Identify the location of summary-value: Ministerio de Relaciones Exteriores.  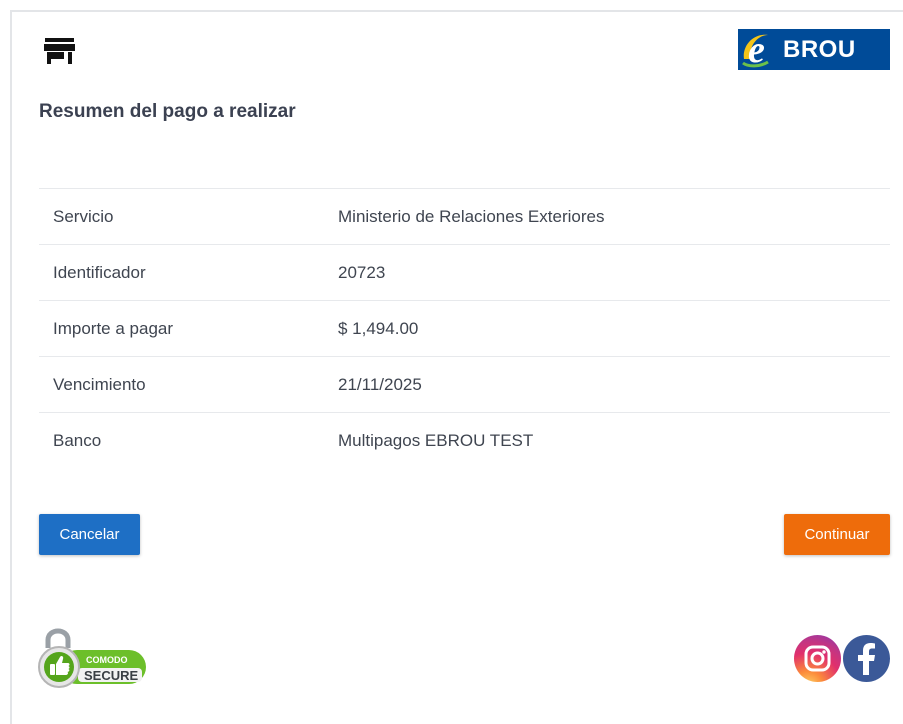
(471, 216).